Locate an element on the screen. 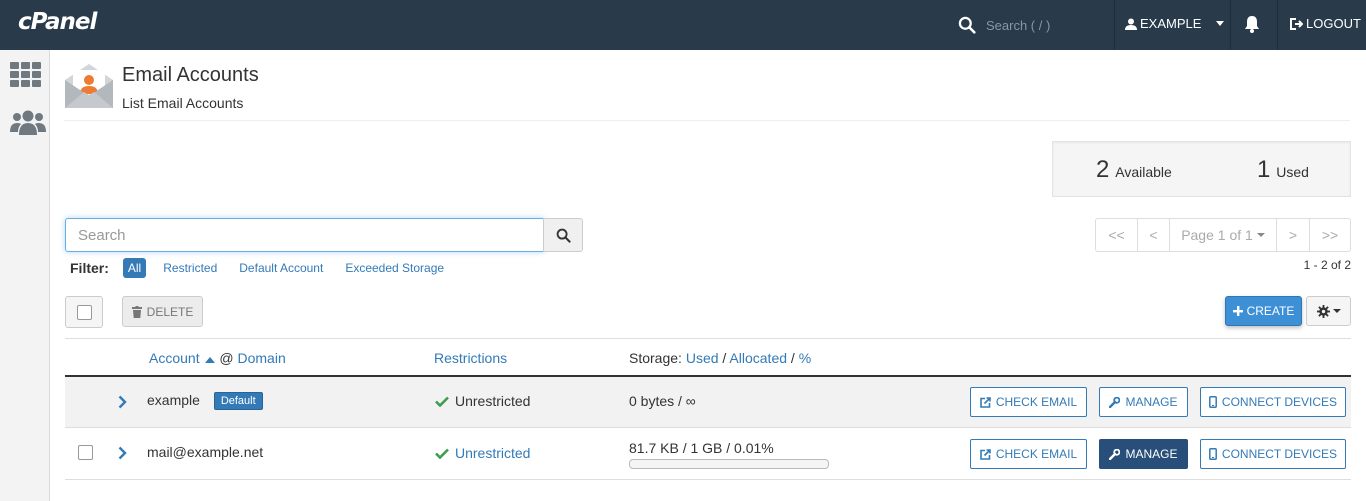 Image resolution: width=1366 pixels, height=501 pixels. user-icon is located at coordinates (1131, 24).